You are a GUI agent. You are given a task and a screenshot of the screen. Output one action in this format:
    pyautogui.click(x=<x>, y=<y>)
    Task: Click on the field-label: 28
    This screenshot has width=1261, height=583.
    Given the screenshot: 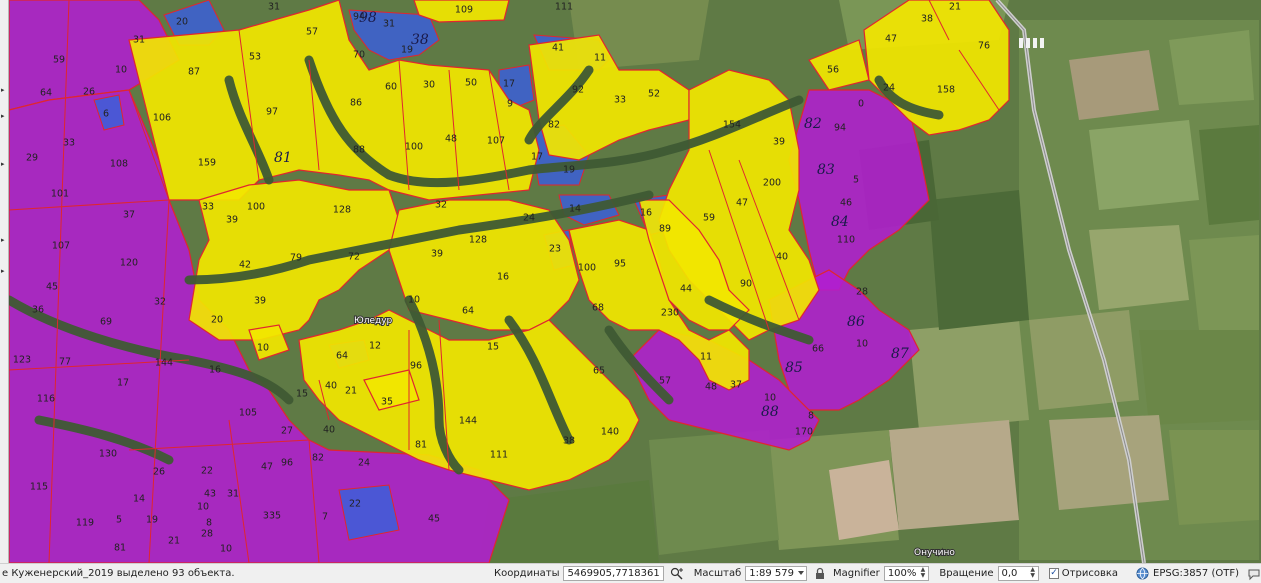 What is the action you would take?
    pyautogui.click(x=207, y=534)
    